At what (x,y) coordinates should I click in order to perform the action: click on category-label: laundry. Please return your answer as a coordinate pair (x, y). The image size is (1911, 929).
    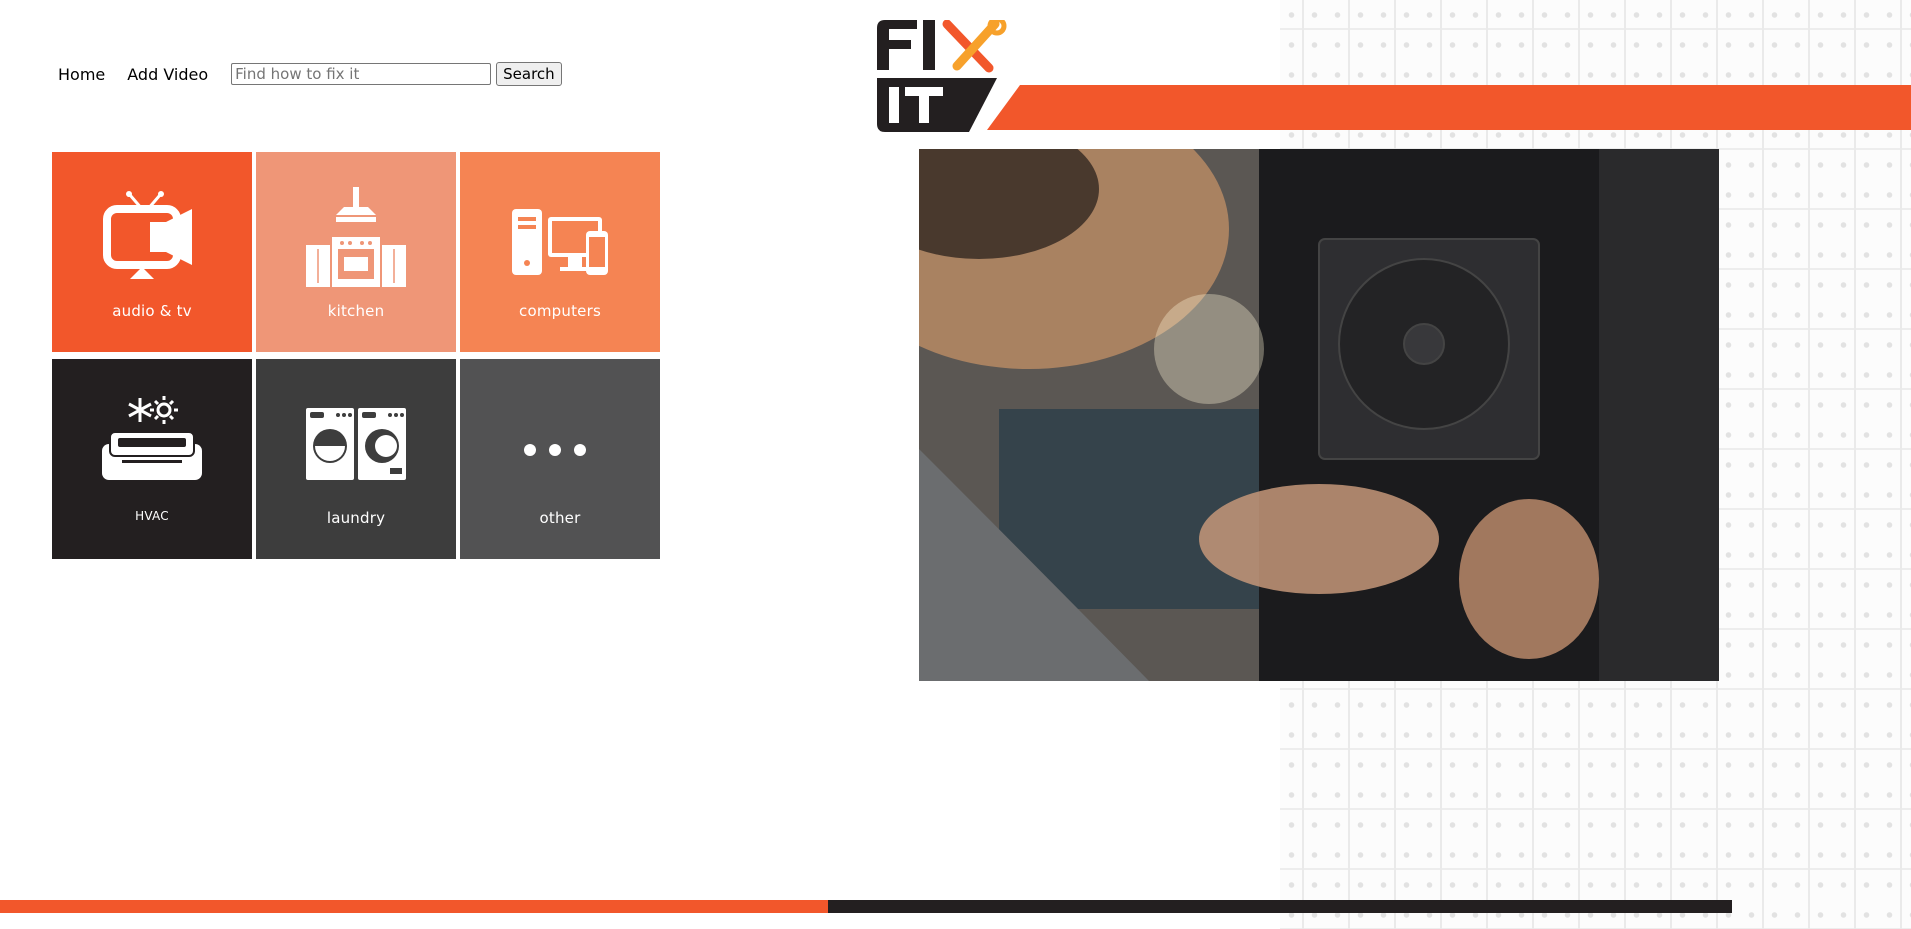
    Looking at the image, I should click on (356, 518).